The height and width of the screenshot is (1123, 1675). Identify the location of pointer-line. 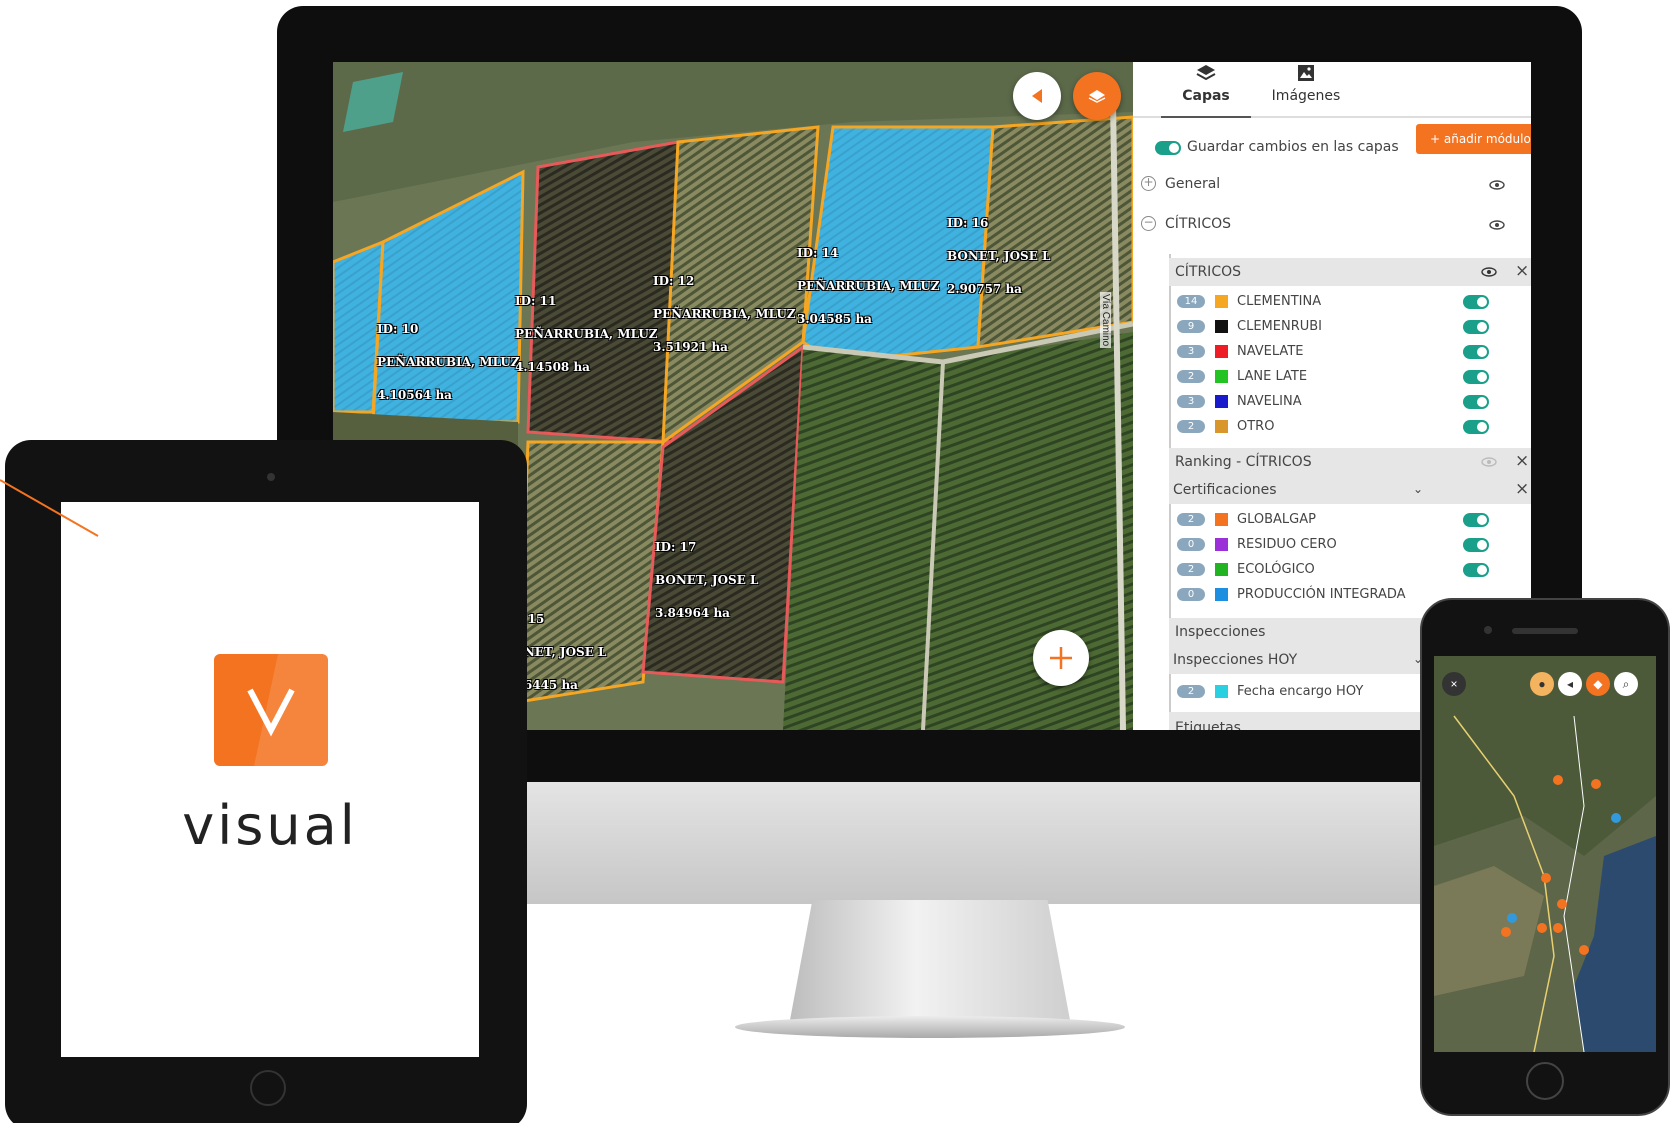
(49, 508).